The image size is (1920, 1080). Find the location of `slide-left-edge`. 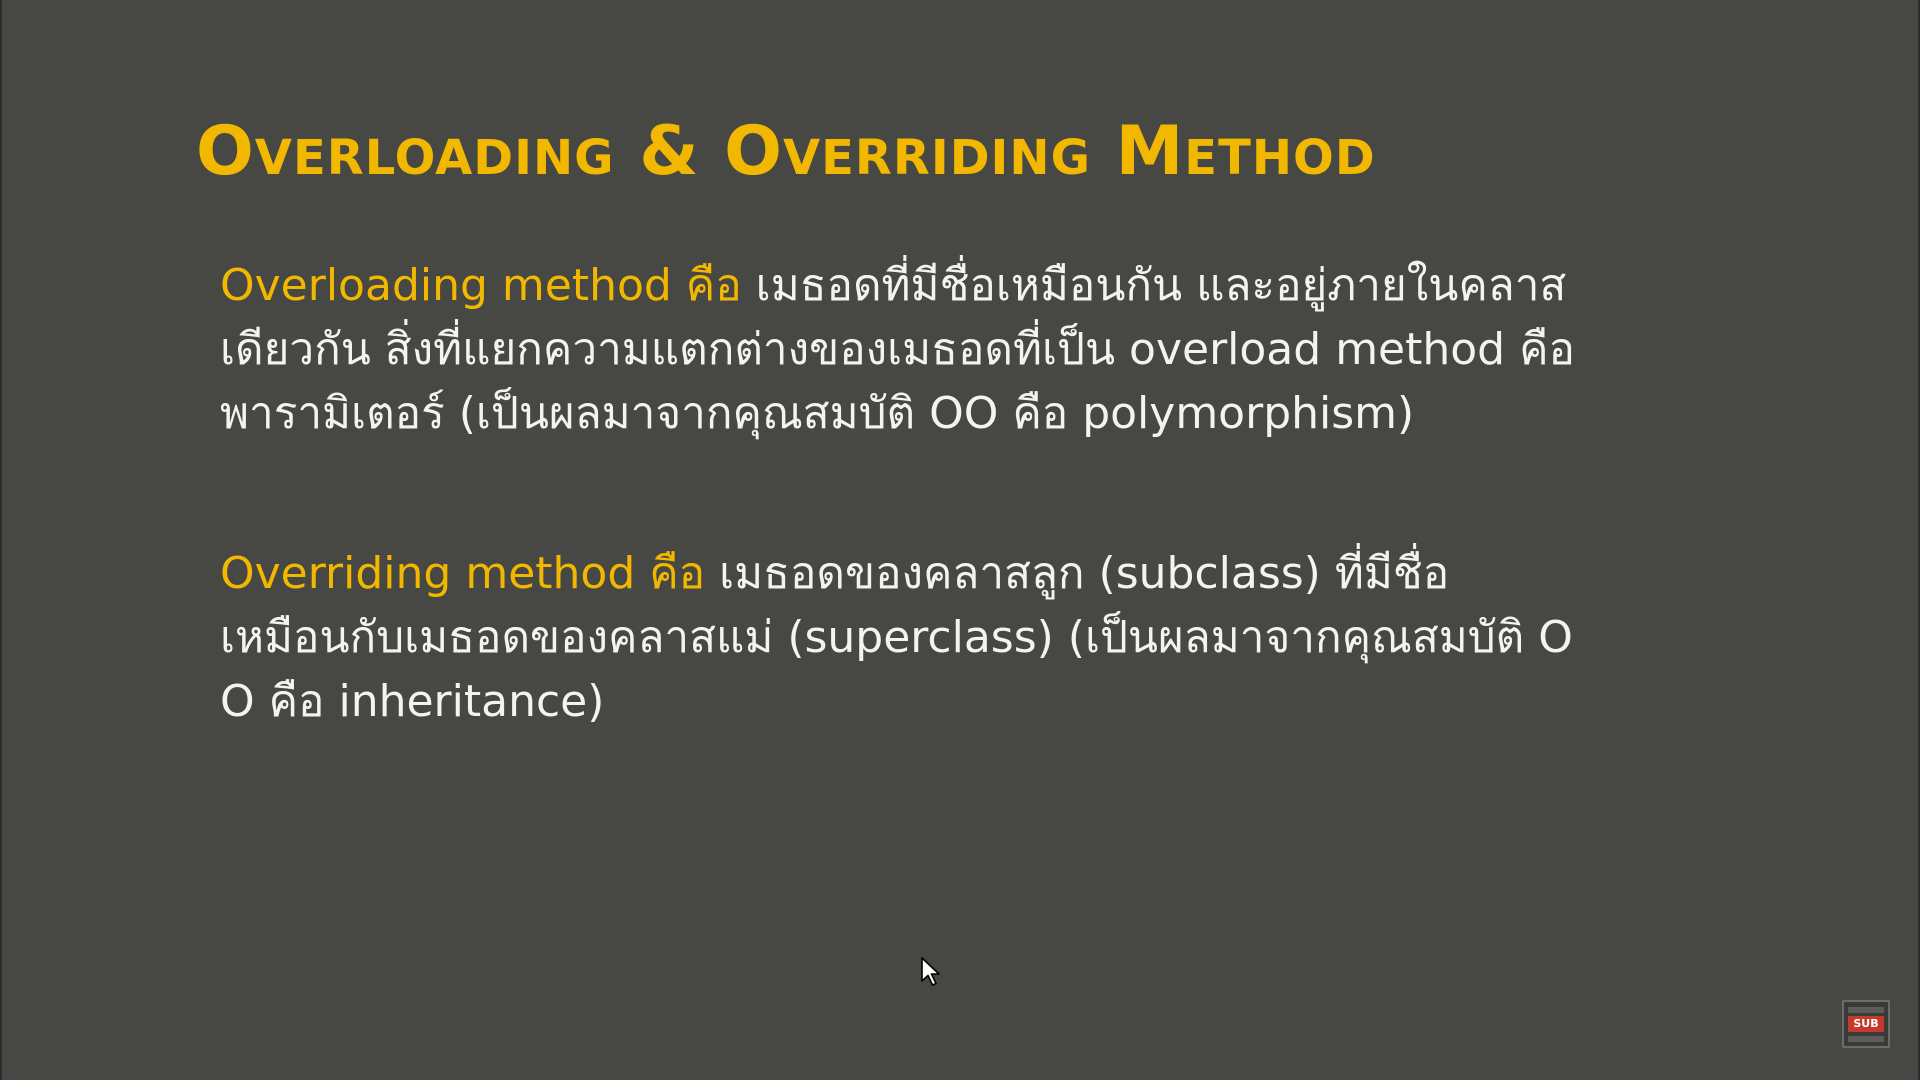

slide-left-edge is located at coordinates (1, 540).